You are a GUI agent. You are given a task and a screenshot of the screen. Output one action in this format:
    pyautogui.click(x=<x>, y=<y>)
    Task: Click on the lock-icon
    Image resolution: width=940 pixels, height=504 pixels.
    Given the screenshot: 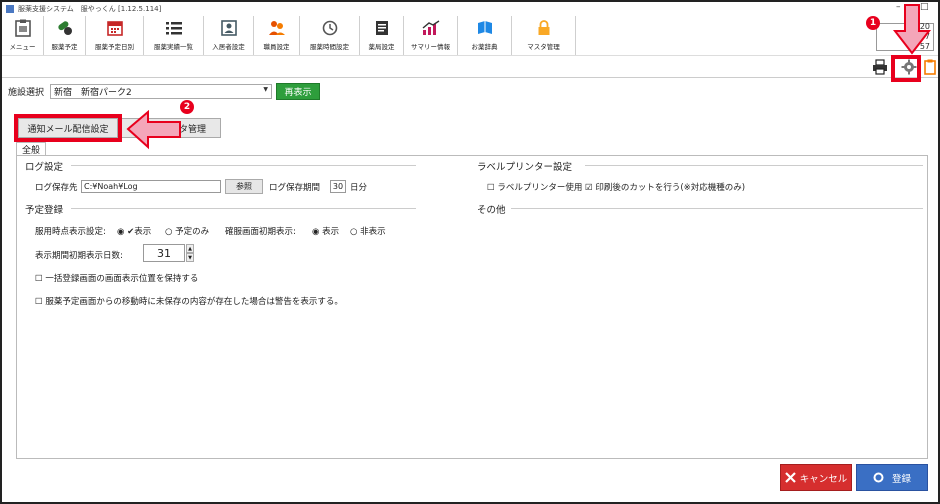 What is the action you would take?
    pyautogui.click(x=544, y=28)
    